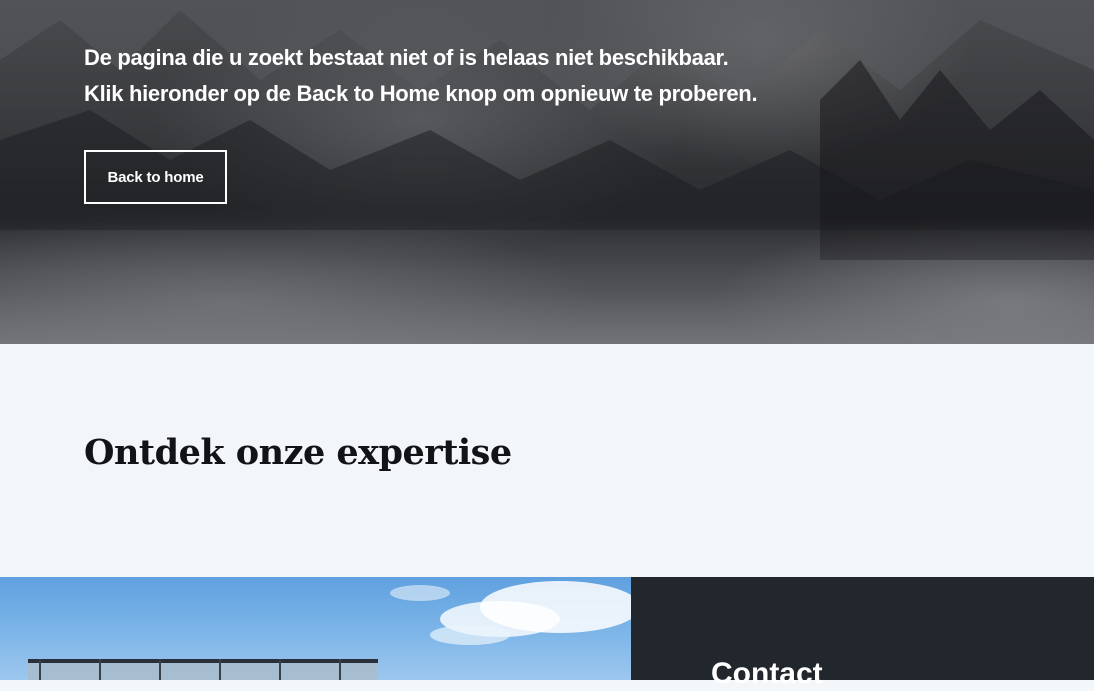  Describe the element at coordinates (767, 673) in the screenshot. I see `contact-title: Contact` at that location.